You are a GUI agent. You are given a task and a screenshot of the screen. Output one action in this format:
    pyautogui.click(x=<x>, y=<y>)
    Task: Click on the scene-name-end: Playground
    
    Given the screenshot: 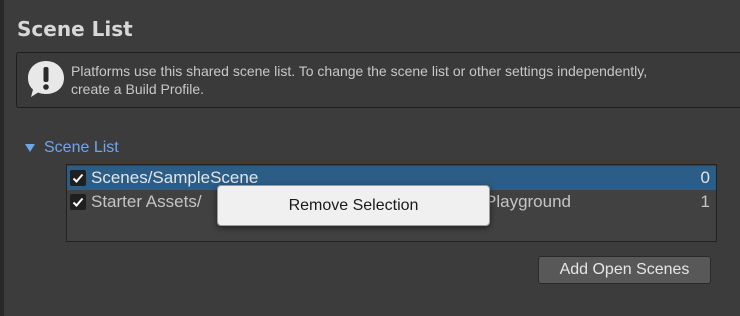 What is the action you would take?
    pyautogui.click(x=528, y=201)
    